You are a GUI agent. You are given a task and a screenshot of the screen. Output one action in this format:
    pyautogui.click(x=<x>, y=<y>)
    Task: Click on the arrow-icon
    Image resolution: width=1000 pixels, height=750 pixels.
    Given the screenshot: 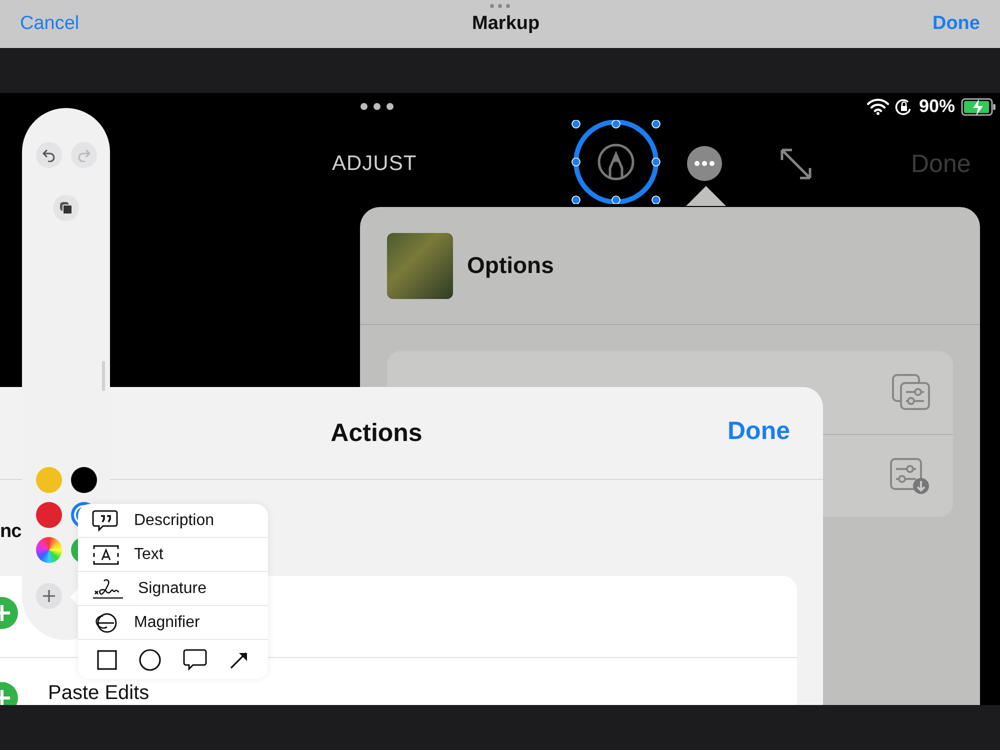 What is the action you would take?
    pyautogui.click(x=239, y=660)
    